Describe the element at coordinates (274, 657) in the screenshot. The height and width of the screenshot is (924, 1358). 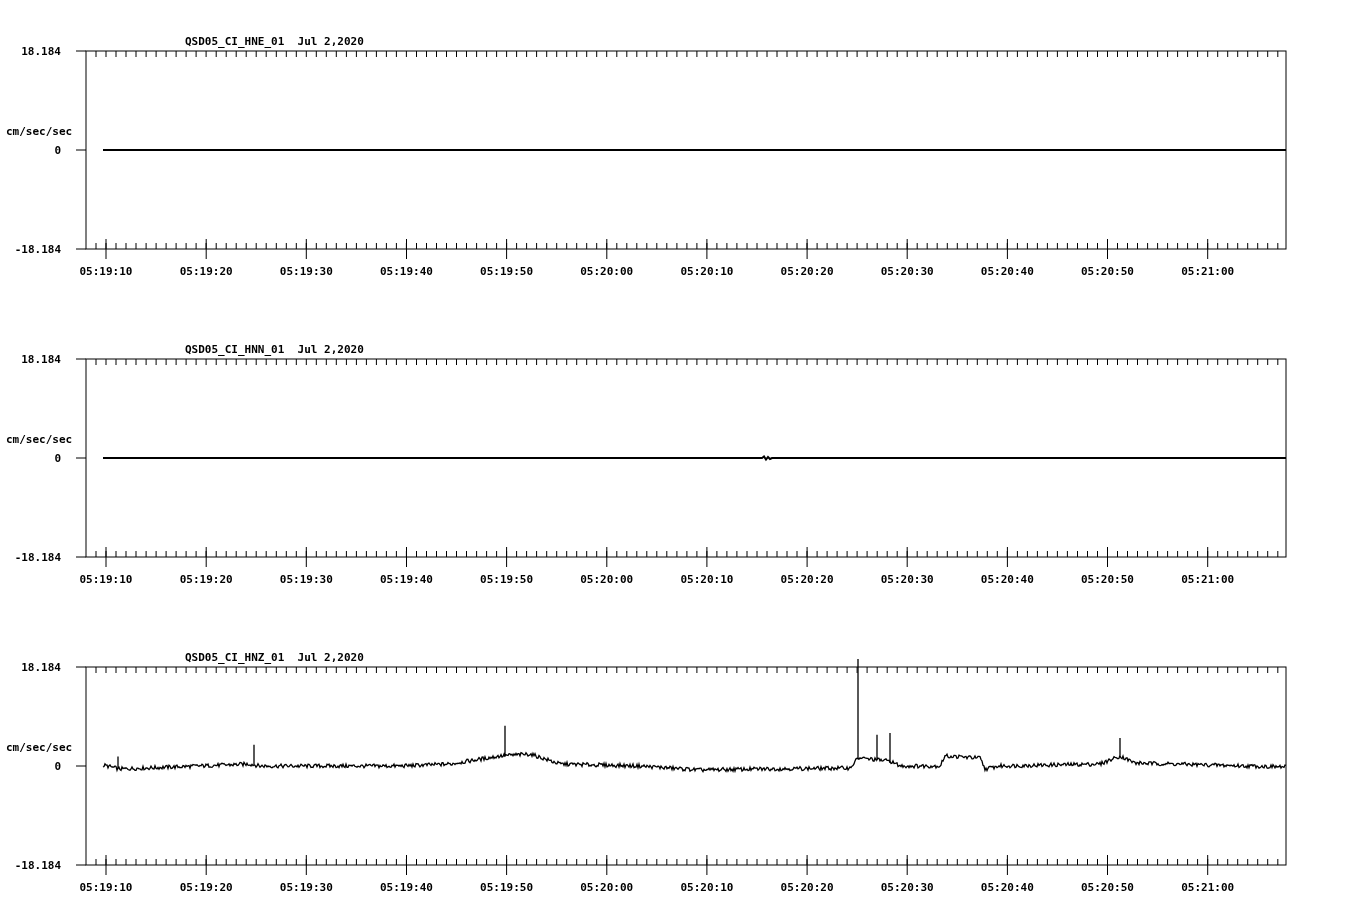
I see `panel-title: QSD05_CI_HNZ_01 Jul 2,2020` at that location.